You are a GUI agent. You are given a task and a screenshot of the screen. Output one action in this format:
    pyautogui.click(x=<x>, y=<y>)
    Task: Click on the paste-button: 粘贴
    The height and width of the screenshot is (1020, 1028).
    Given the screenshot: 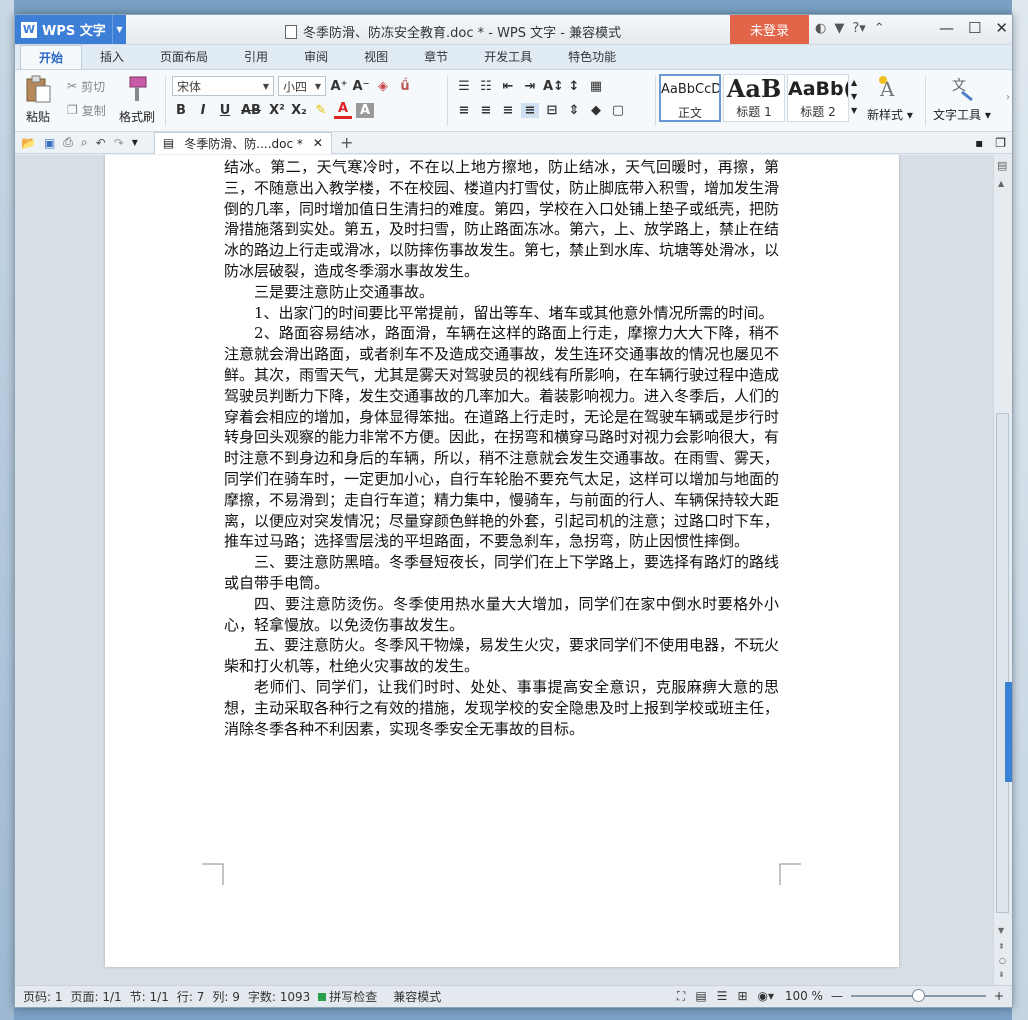 What is the action you would take?
    pyautogui.click(x=38, y=99)
    